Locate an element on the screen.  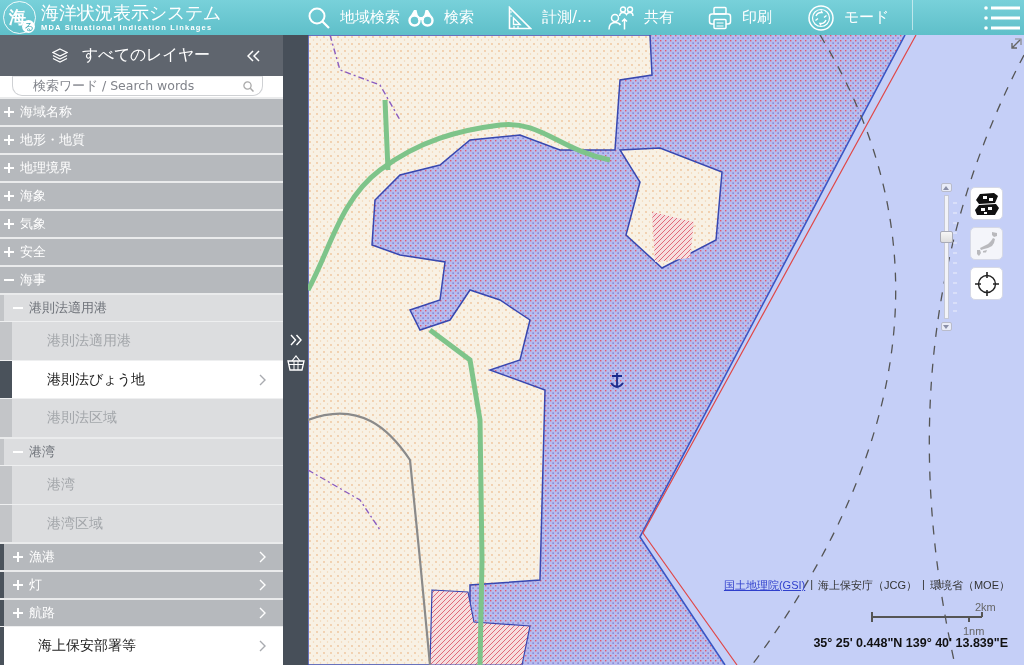
zoom-in-button is located at coordinates (946, 187).